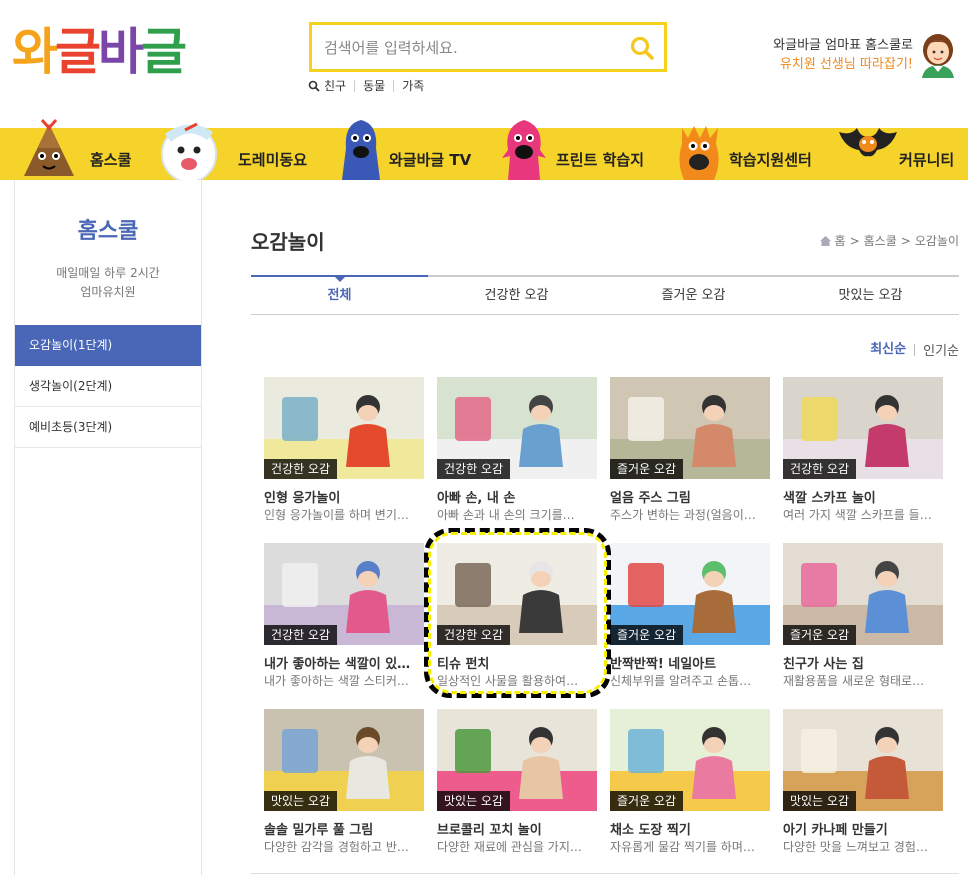  Describe the element at coordinates (843, 55) in the screenshot. I see `promo-text: 와글바글 엄마표 홈스쿨로 유치원 선생님 따라잡기!` at that location.